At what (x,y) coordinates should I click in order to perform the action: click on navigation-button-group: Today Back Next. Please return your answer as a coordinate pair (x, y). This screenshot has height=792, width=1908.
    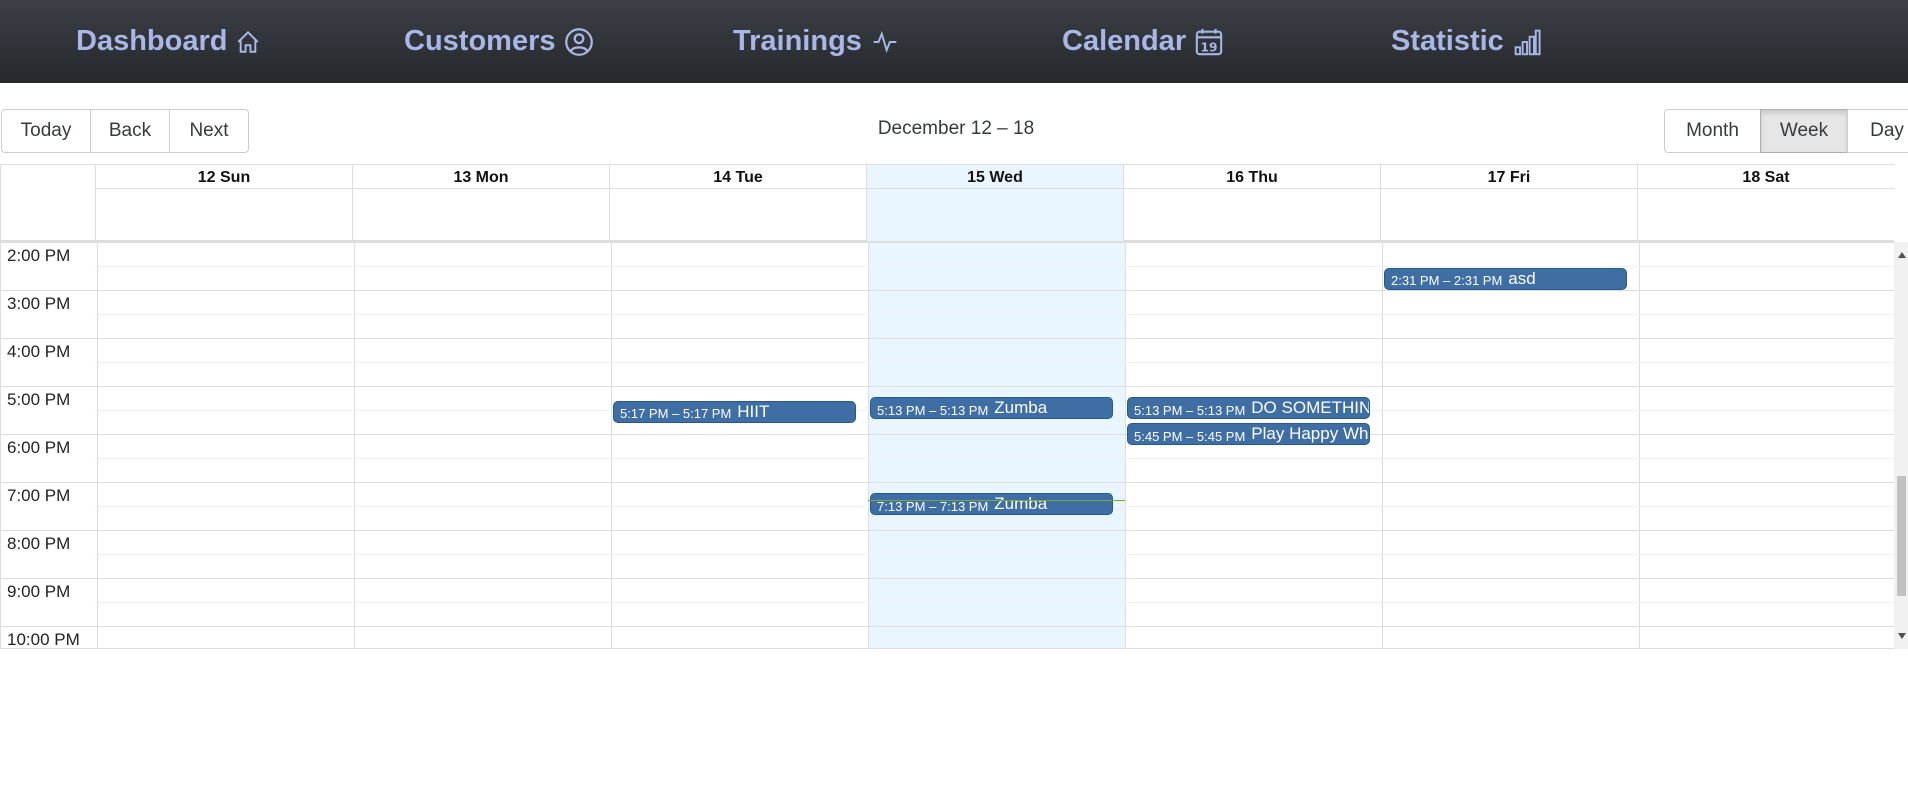
    Looking at the image, I should click on (125, 131).